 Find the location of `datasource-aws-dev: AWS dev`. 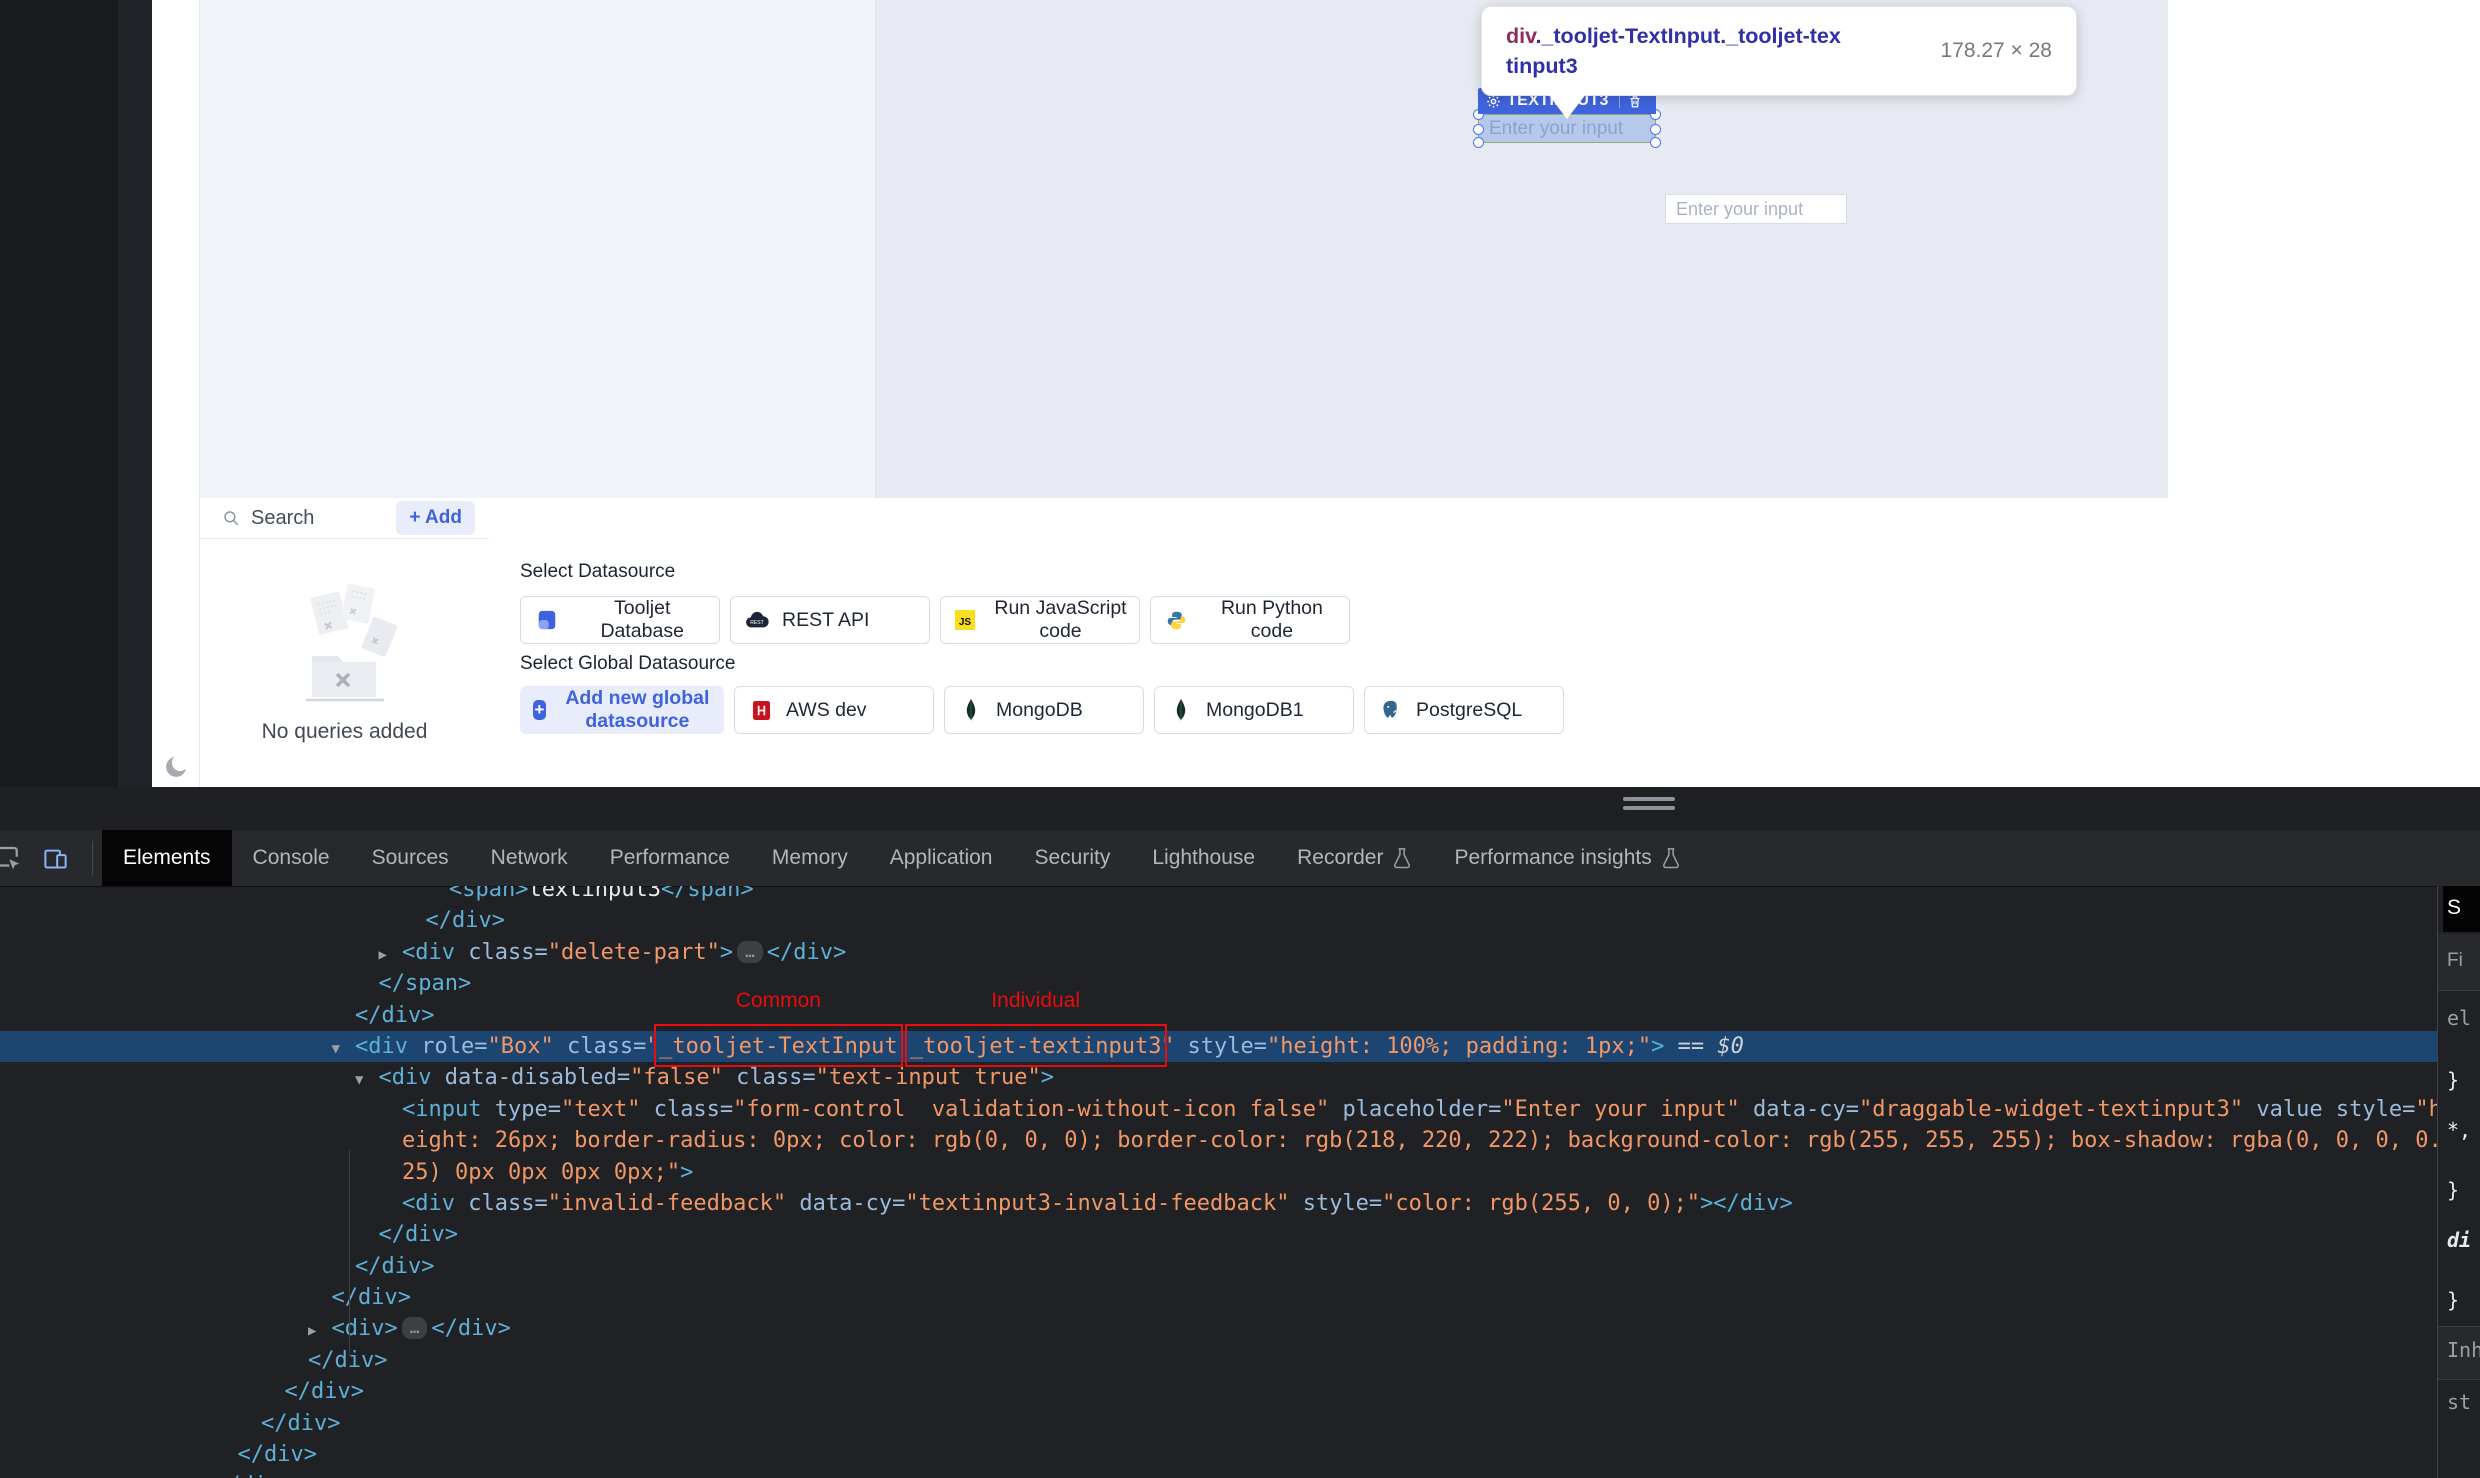

datasource-aws-dev: AWS dev is located at coordinates (834, 710).